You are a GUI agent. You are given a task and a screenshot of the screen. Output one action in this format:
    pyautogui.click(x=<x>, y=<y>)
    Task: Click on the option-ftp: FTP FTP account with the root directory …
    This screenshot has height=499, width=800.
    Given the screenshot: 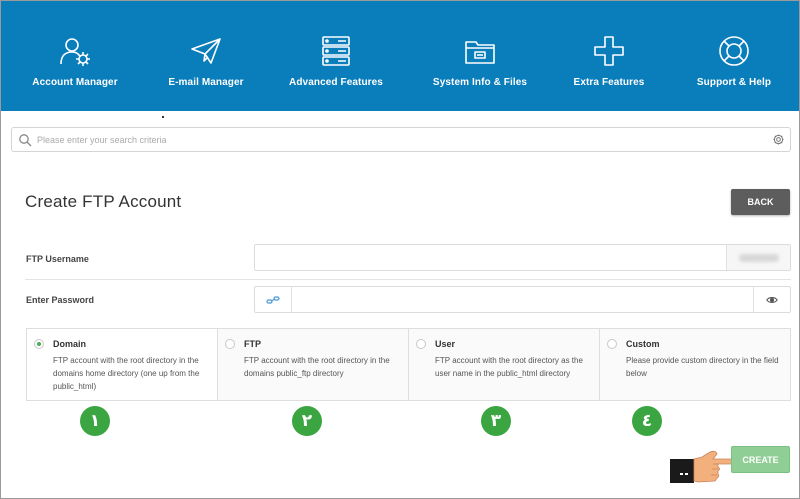 What is the action you would take?
    pyautogui.click(x=313, y=364)
    